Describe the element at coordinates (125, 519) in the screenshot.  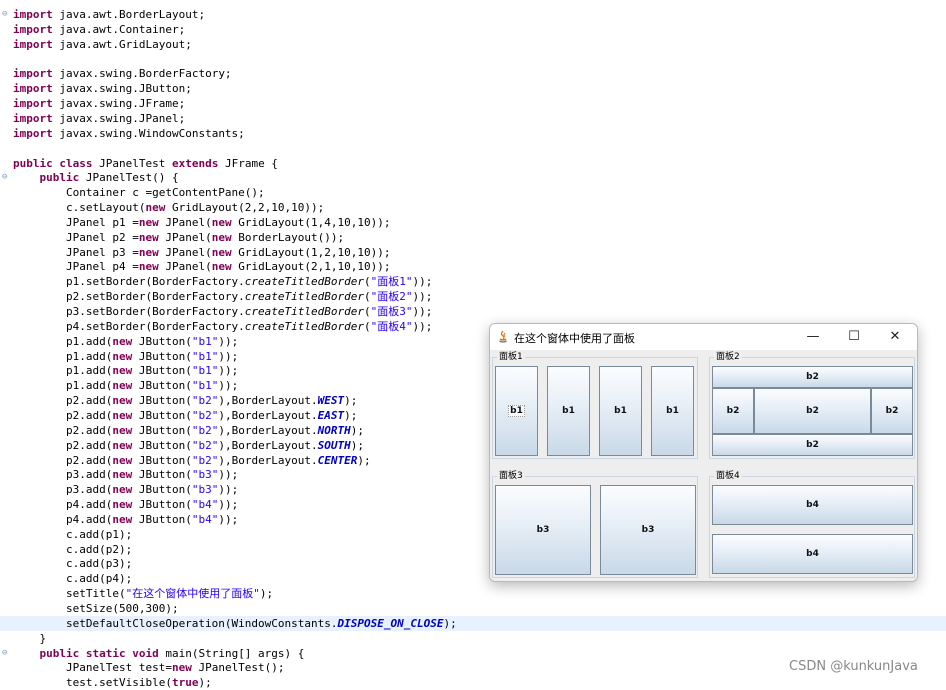
I see `code-text: p4.add(new JButton("b4"));` at that location.